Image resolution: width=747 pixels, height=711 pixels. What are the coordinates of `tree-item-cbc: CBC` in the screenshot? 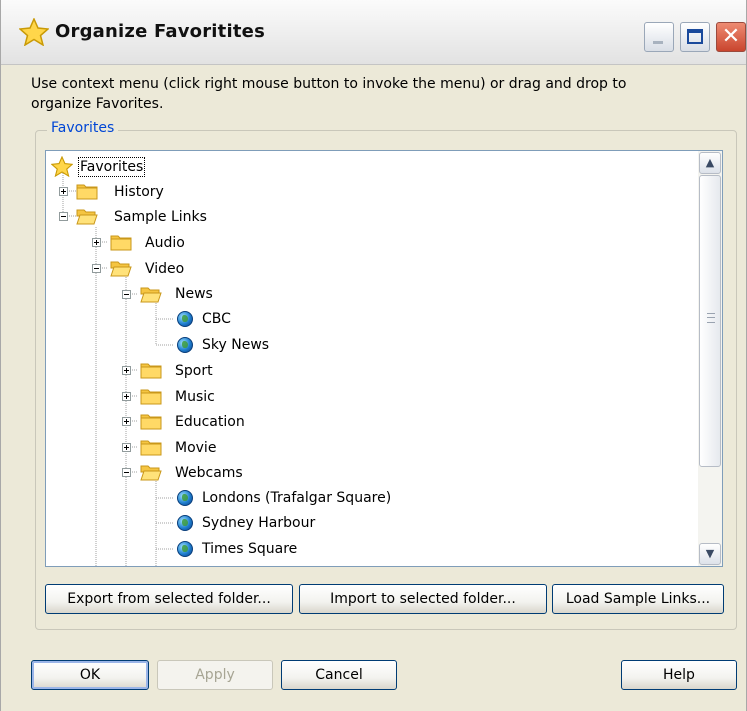 It's located at (216, 319).